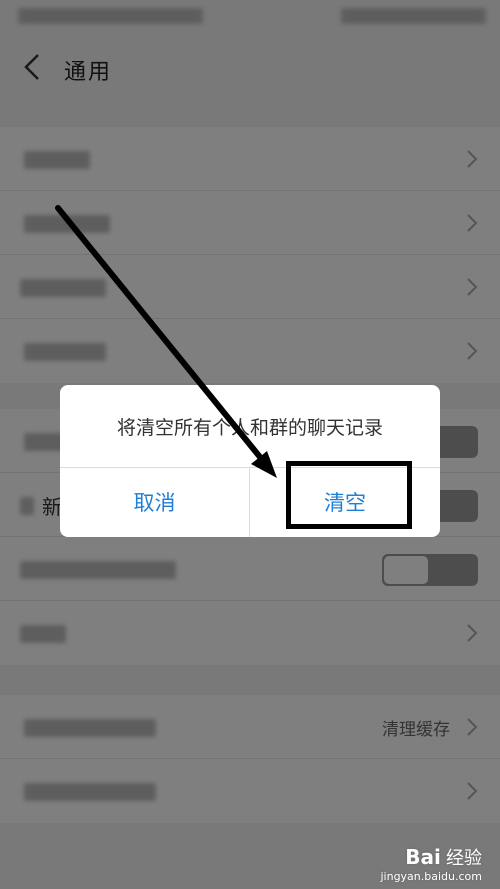 The image size is (500, 889). I want to click on watermark-logo: Bai, so click(423, 857).